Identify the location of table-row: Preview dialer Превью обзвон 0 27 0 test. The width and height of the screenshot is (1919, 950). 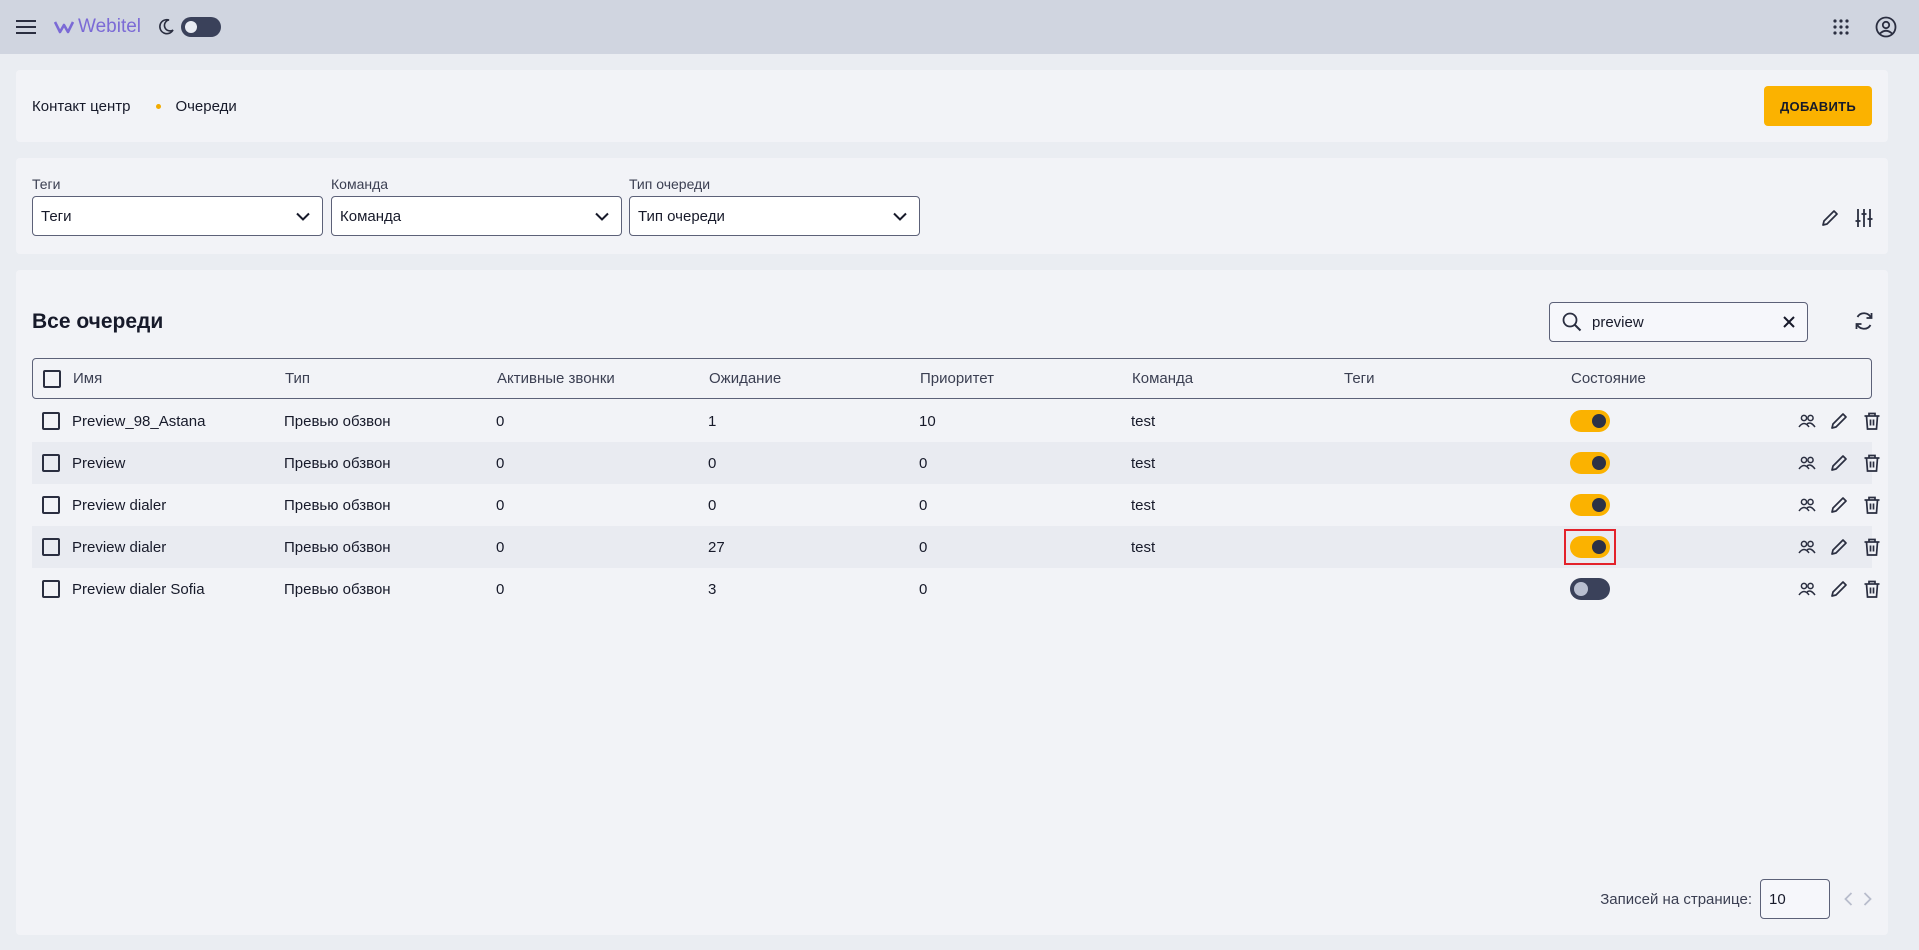
(956, 547).